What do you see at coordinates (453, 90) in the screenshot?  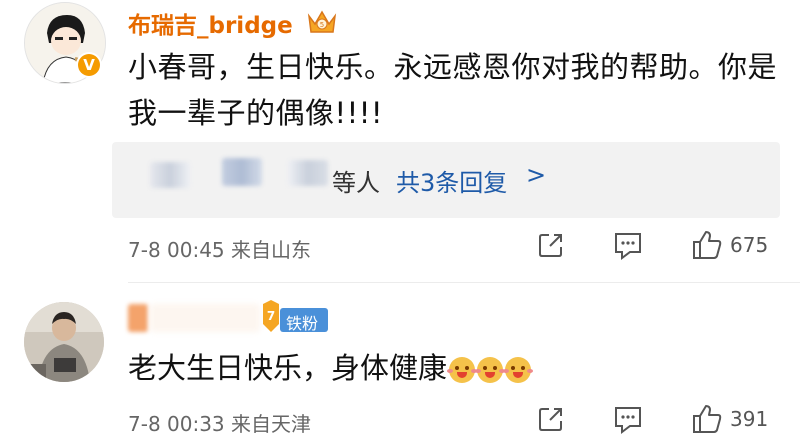 I see `comment-text: 小春哥，生日快乐。永远感恩你对我的帮助。你是我一辈子的偶像!!!!` at bounding box center [453, 90].